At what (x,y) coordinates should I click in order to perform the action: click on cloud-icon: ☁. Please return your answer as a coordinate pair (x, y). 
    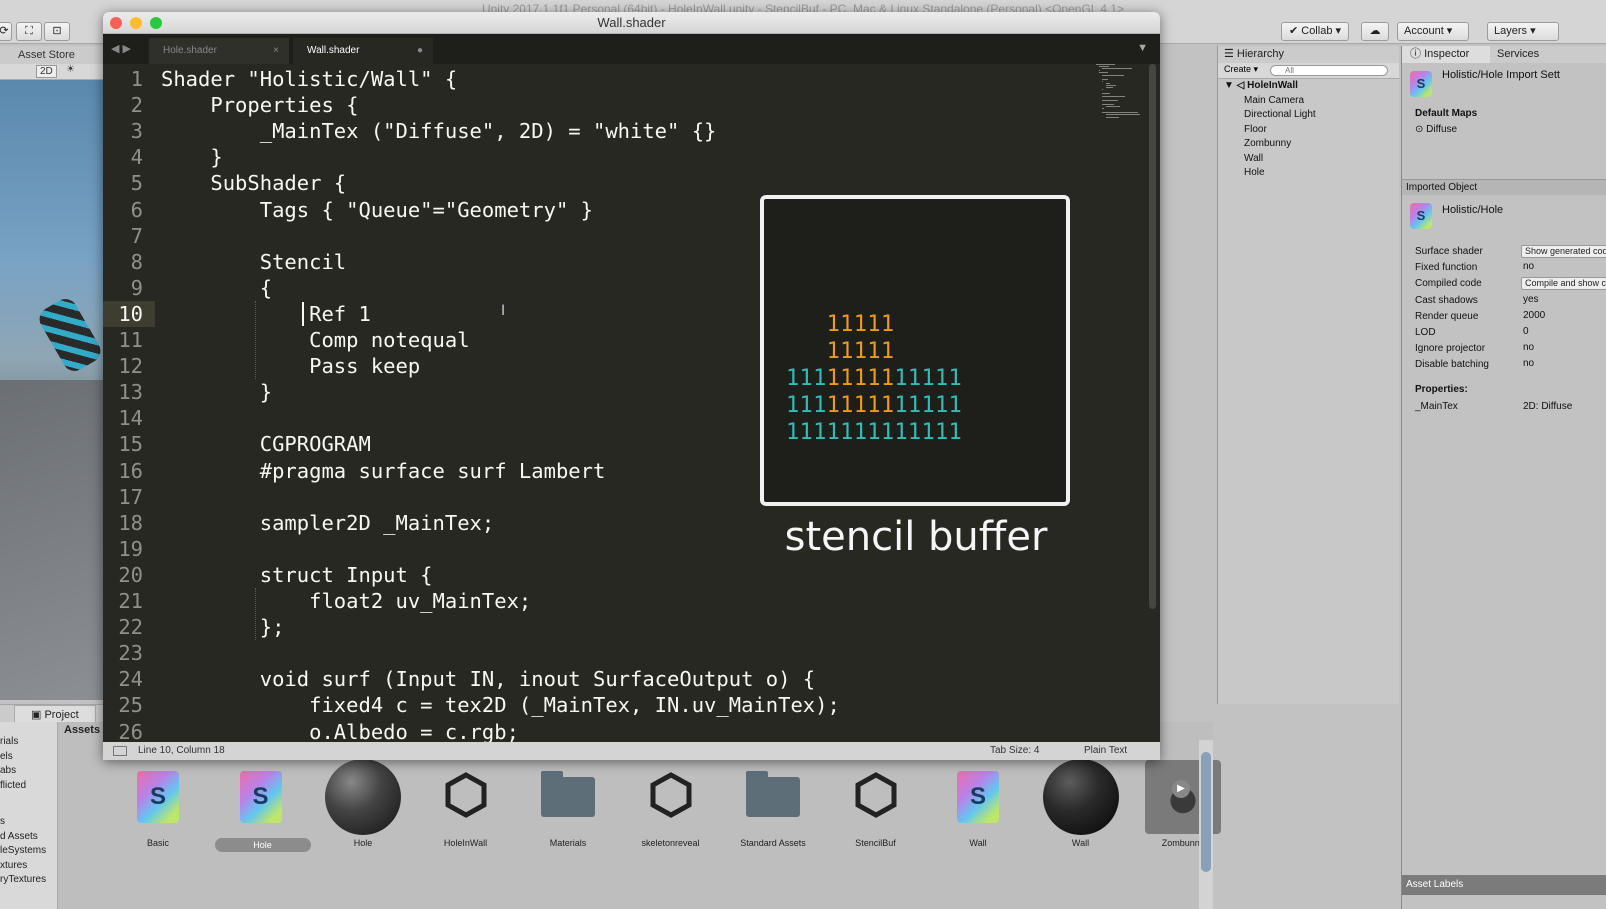
    Looking at the image, I should click on (1375, 31).